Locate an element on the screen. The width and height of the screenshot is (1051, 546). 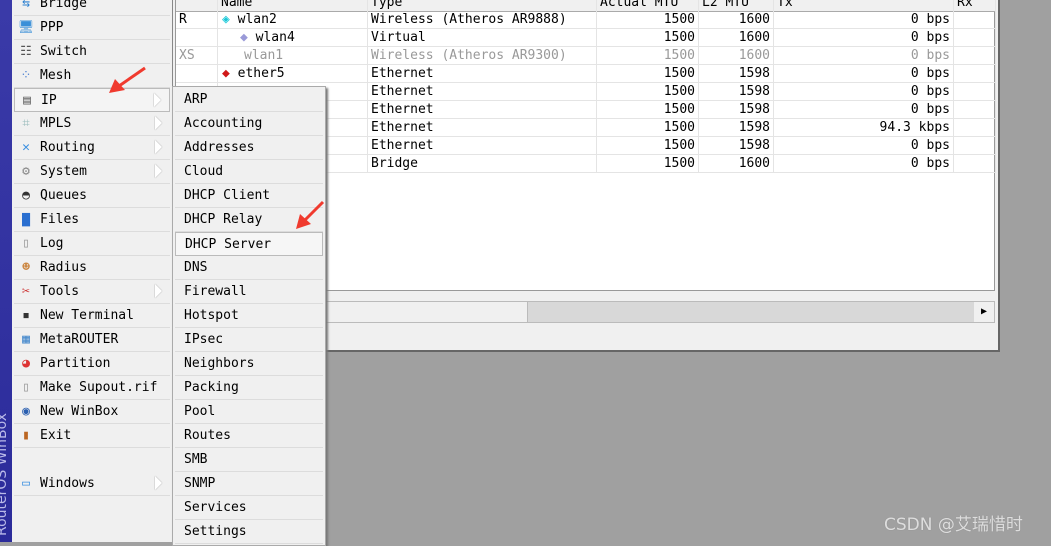
menu-item-partition: ◕ Partition is located at coordinates (92, 364).